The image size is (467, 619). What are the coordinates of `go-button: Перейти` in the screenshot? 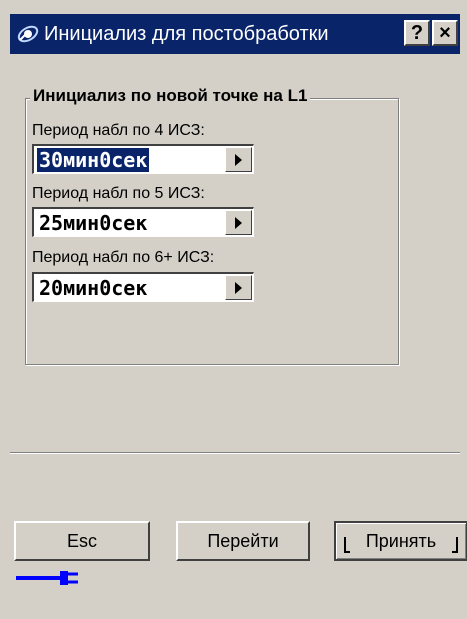 It's located at (243, 541).